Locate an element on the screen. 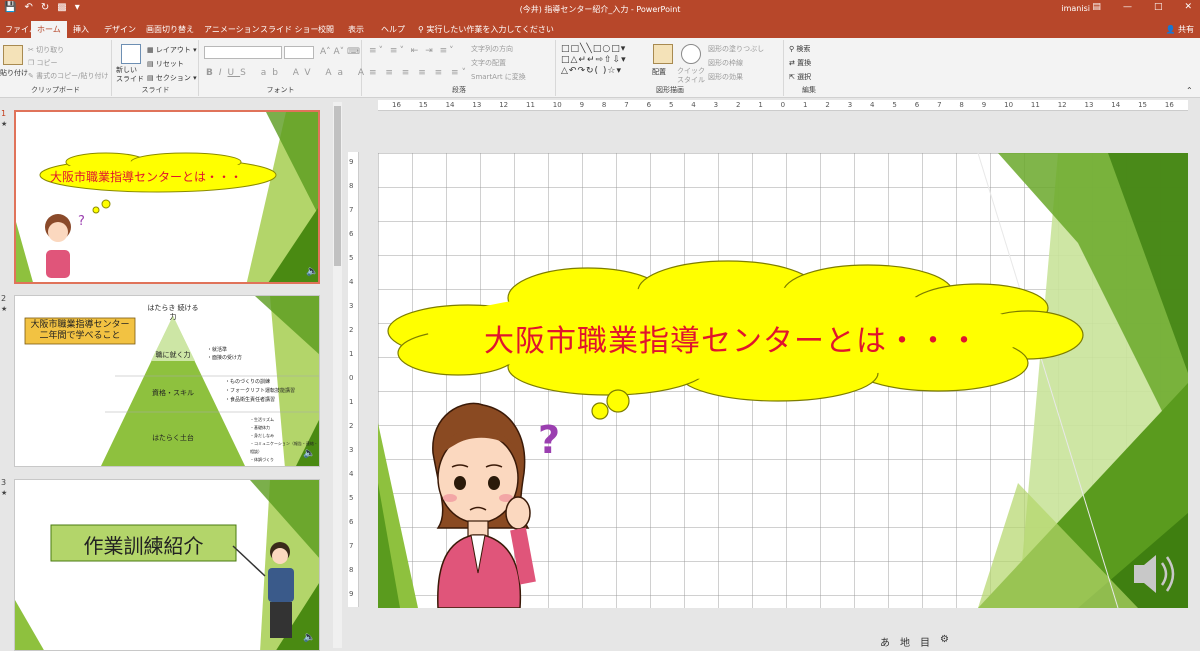 The width and height of the screenshot is (1200, 651). collapse-ribbon-icon: ⌃ is located at coordinates (1189, 90).